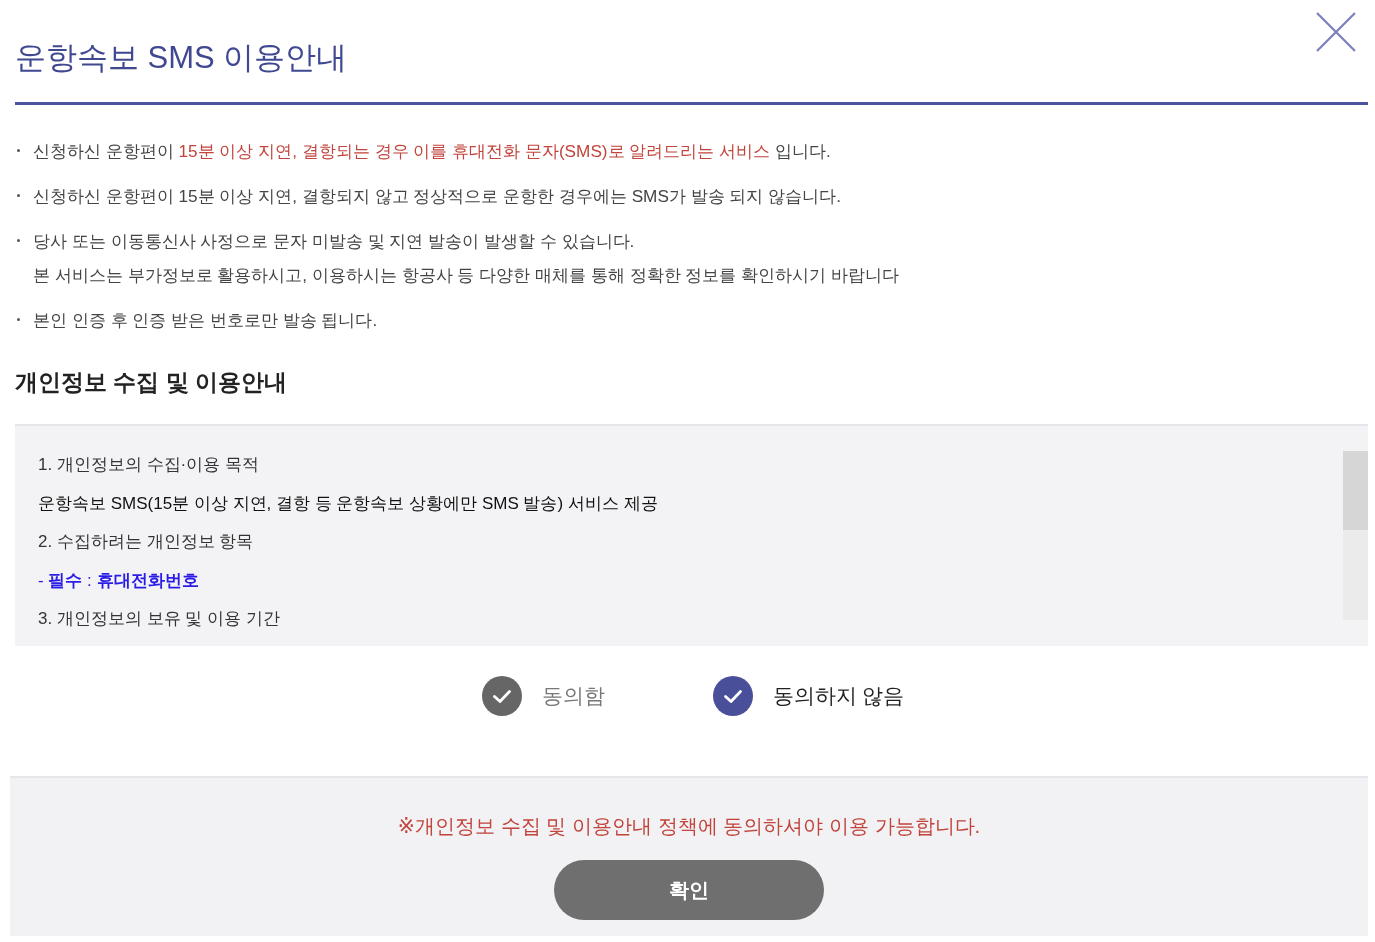 The width and height of the screenshot is (1375, 942). What do you see at coordinates (432, 151) in the screenshot?
I see `notice-text: 신청하신 운항편이 15분 이상 지연, 결항되는 경우 이를 휴대전화 문자(SMS)로 알려드리는 서비스 입니다.` at bounding box center [432, 151].